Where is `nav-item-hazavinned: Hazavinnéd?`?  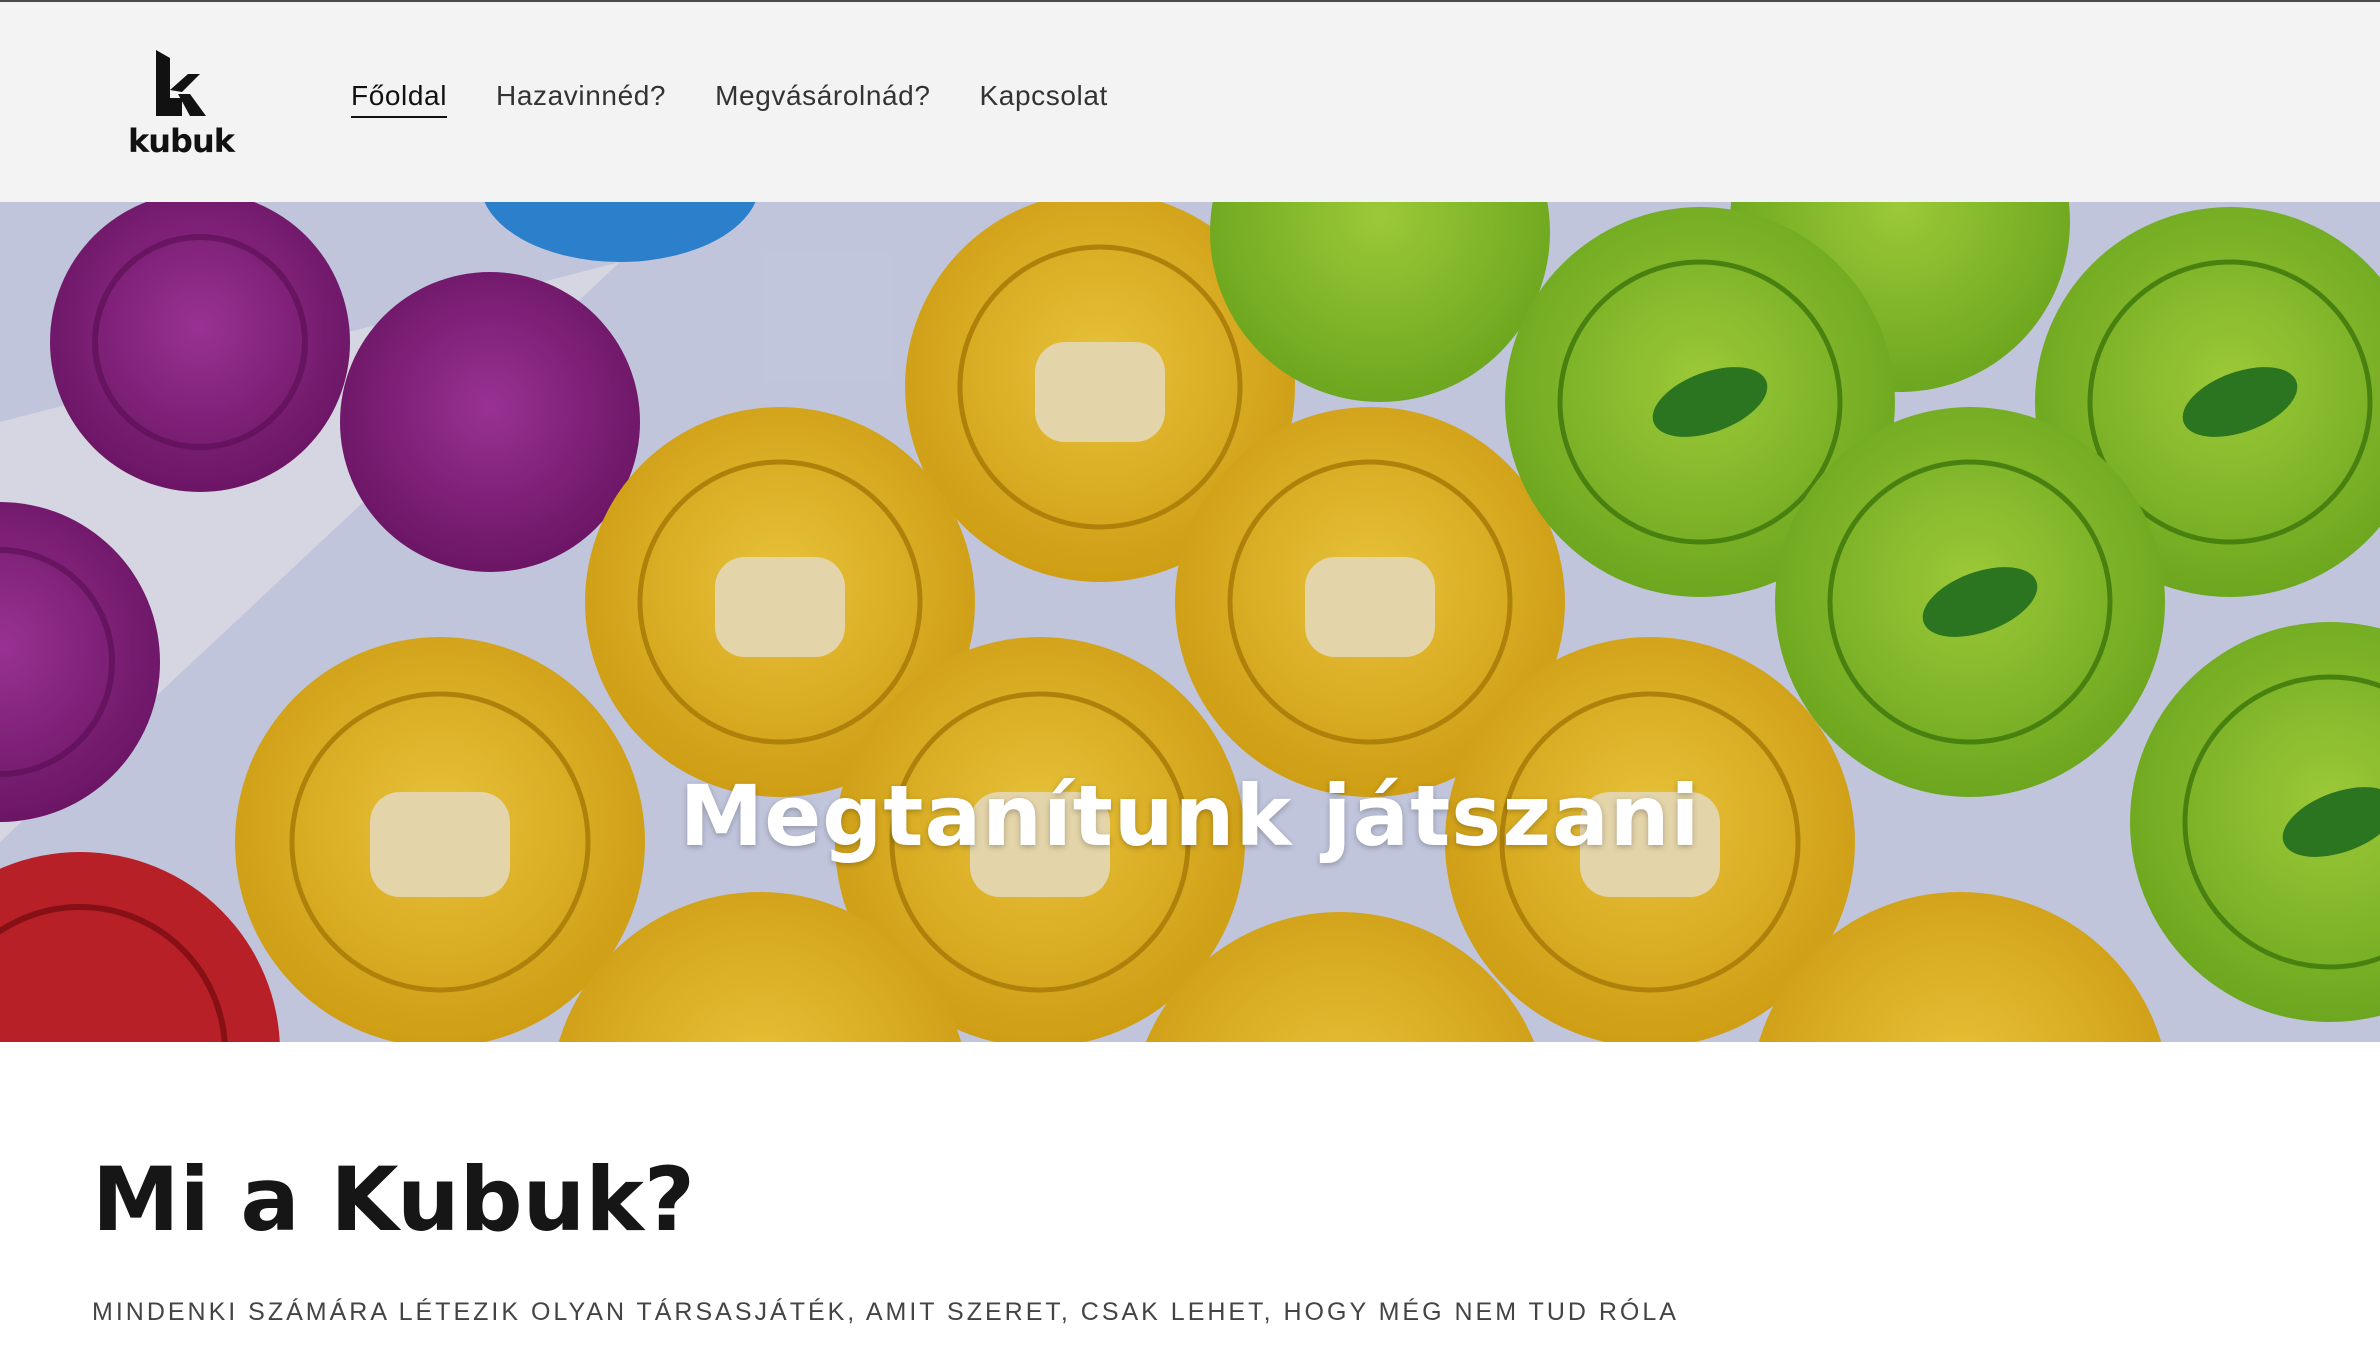 nav-item-hazavinned: Hazavinnéd? is located at coordinates (581, 99).